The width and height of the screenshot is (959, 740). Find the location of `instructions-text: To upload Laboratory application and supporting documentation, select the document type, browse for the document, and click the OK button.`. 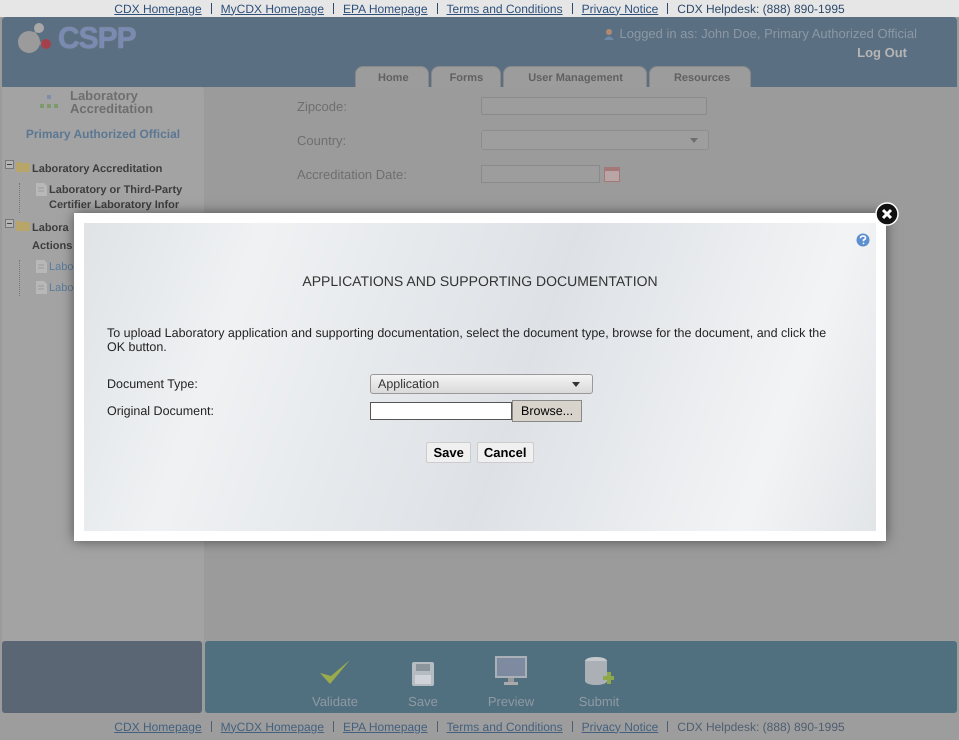

instructions-text: To upload Laboratory application and supporting documentation, select the document type, browse for the document, and click the OK button. is located at coordinates (467, 340).